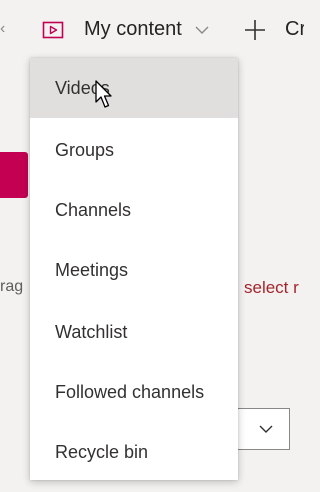 The width and height of the screenshot is (320, 492). Describe the element at coordinates (91, 331) in the screenshot. I see `menu-item-label: Watchlist` at that location.